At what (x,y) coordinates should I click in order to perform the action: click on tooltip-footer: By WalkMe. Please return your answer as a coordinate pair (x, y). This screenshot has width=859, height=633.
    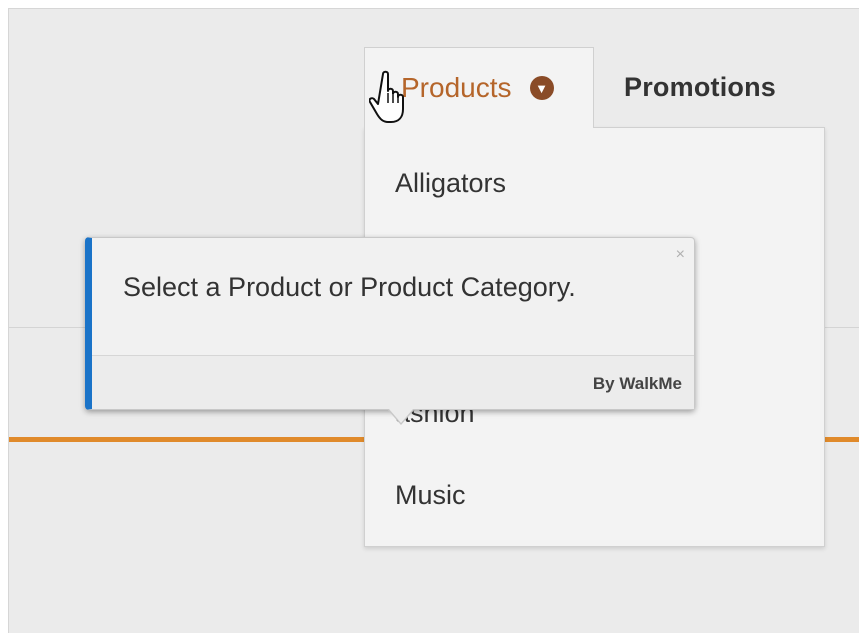
    Looking at the image, I should click on (393, 382).